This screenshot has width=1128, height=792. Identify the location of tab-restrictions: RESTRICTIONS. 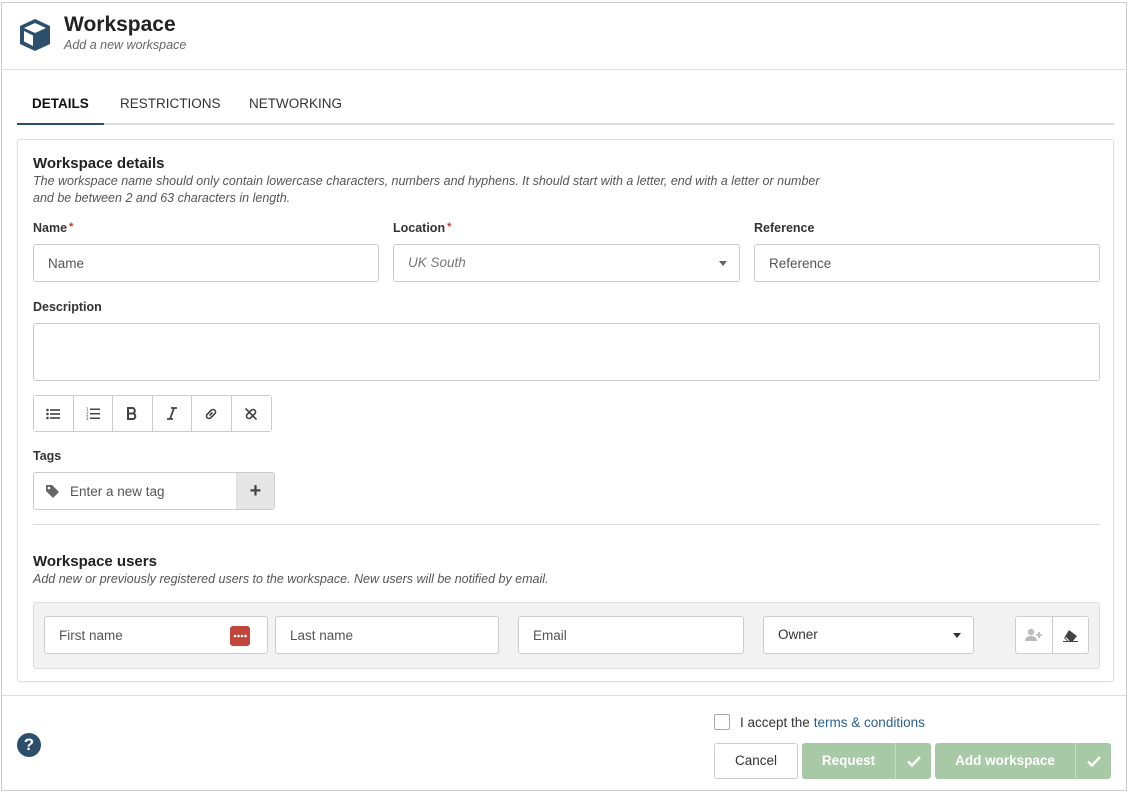
(170, 105).